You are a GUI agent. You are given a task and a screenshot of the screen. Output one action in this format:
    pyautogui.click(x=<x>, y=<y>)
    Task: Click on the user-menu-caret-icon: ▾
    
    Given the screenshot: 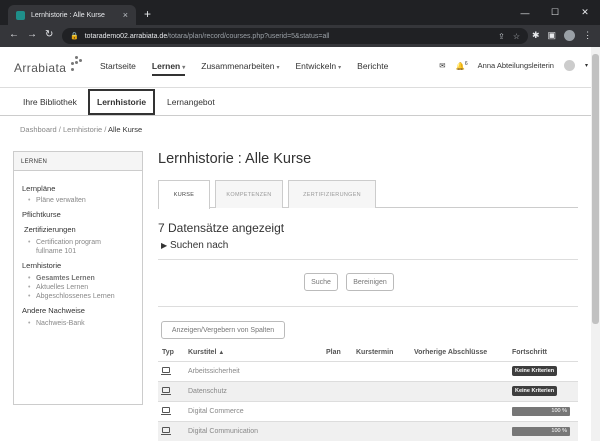 What is the action you would take?
    pyautogui.click(x=586, y=65)
    